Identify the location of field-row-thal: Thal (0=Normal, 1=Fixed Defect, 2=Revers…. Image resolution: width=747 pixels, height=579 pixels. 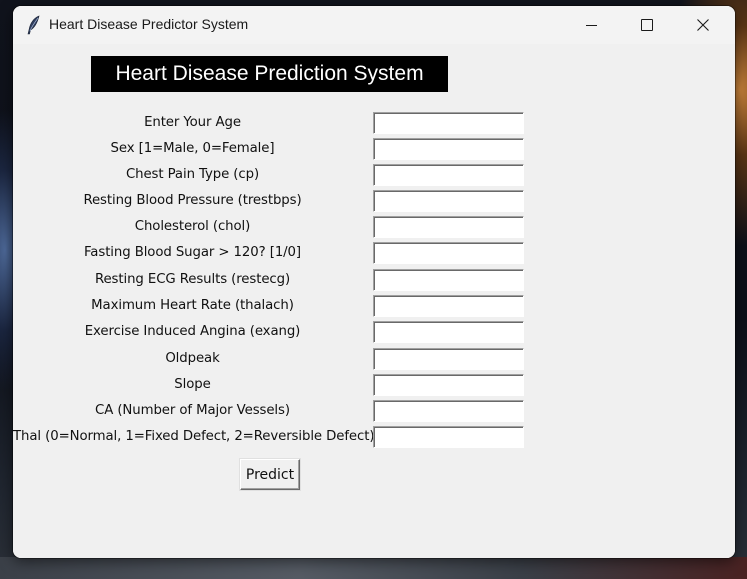
(374, 439).